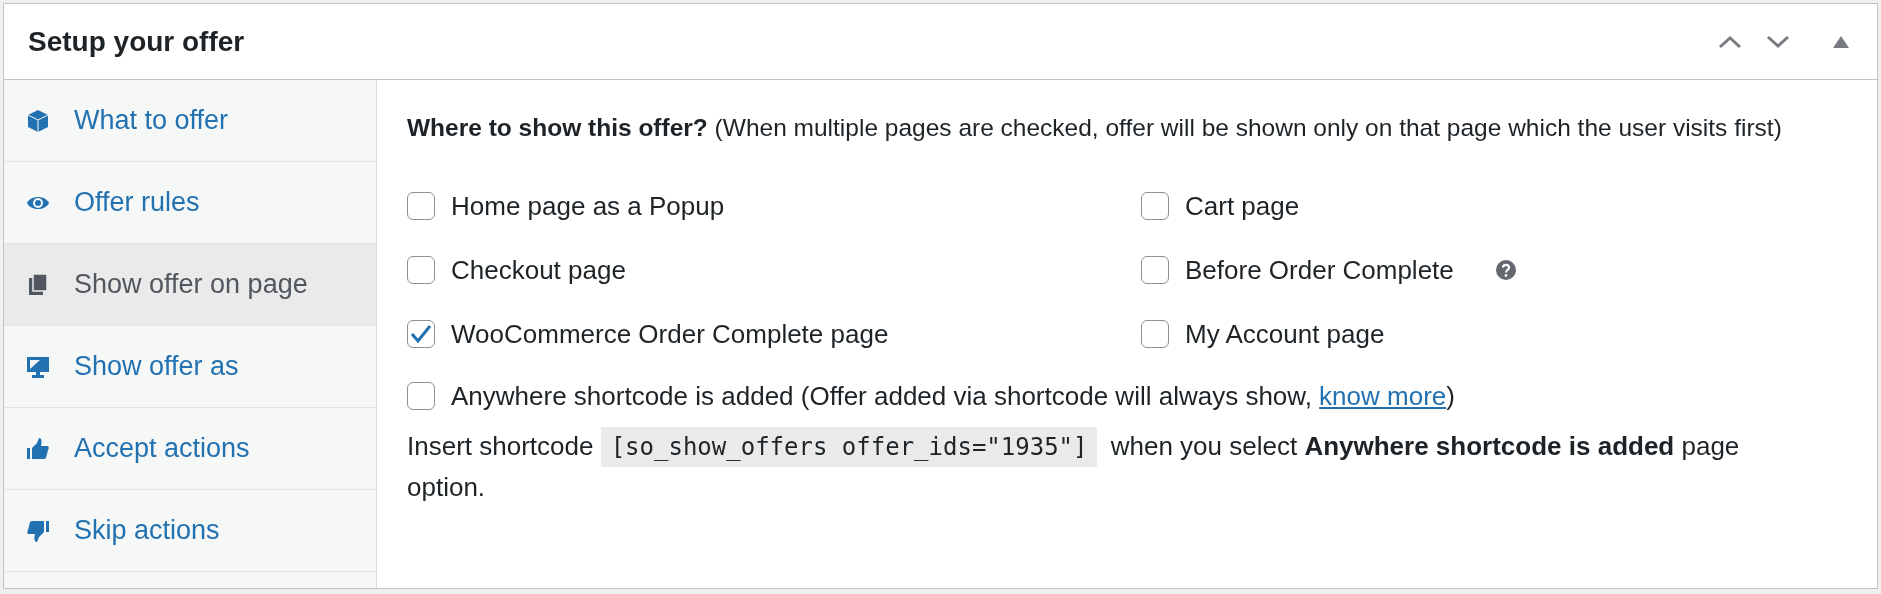 This screenshot has width=1881, height=594. I want to click on question-text: Where to show this offer? (When multiple pages are checked, offer will be shown only on that page which the user visits first), so click(1095, 128).